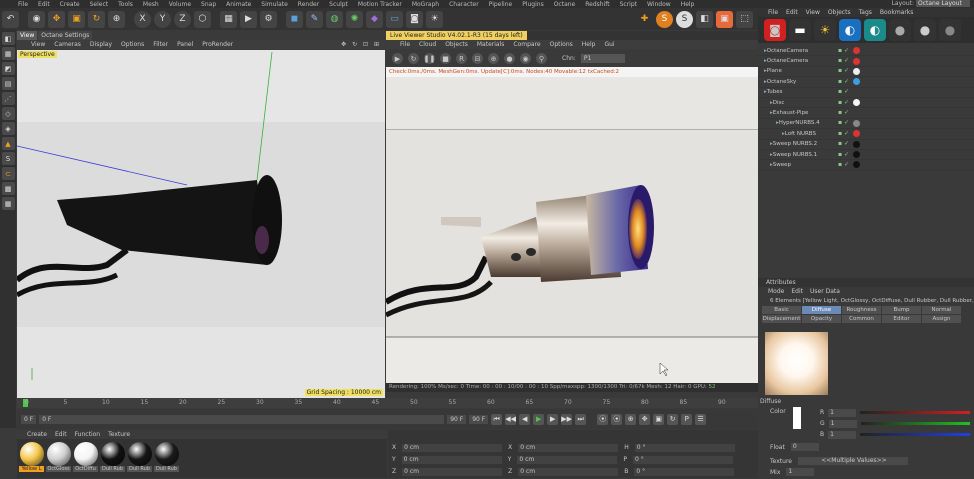 The width and height of the screenshot is (974, 479). Describe the element at coordinates (866, 134) in the screenshot. I see `object-row: ▸ Loft NURBS ▪ ✓` at that location.